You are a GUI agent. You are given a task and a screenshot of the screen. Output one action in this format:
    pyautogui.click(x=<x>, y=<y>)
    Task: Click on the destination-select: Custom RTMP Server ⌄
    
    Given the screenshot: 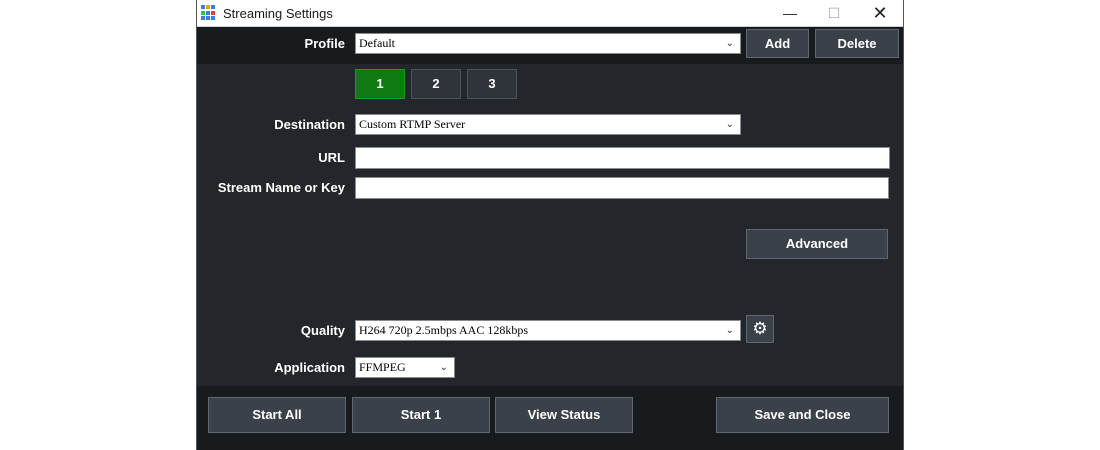 What is the action you would take?
    pyautogui.click(x=548, y=124)
    